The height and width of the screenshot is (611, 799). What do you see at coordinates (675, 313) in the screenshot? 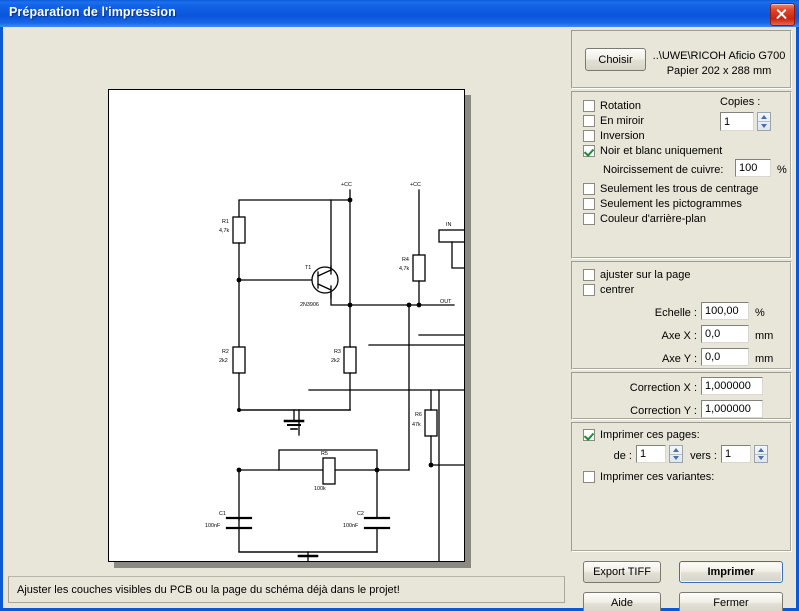
I see `echelle-label: Echelle :` at bounding box center [675, 313].